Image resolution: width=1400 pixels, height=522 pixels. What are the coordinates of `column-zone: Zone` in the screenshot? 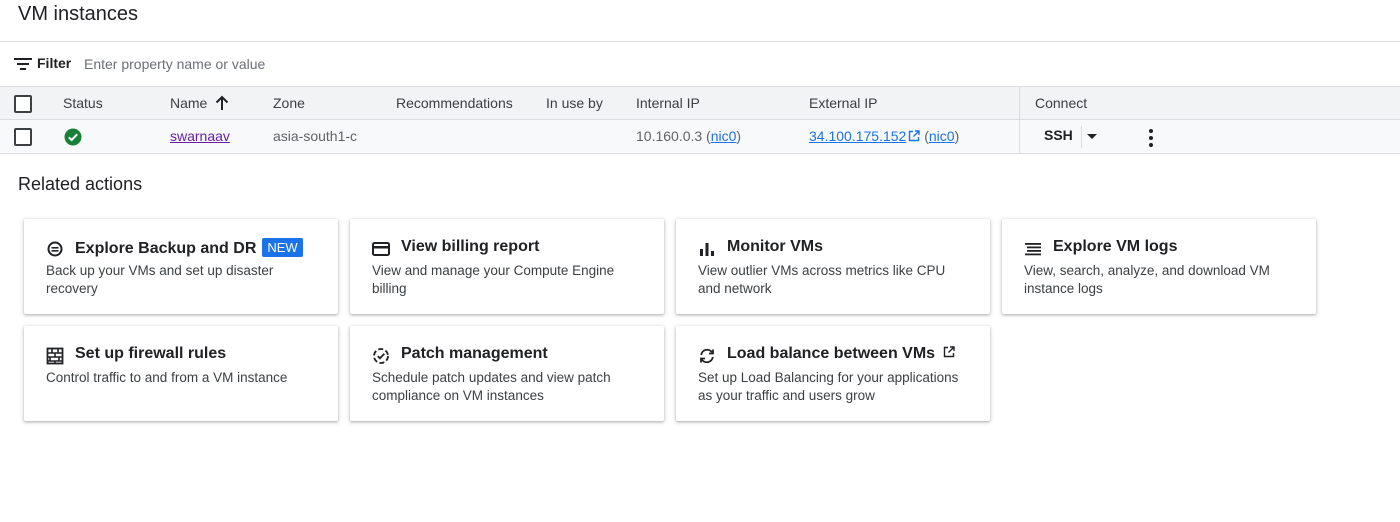 It's located at (289, 103).